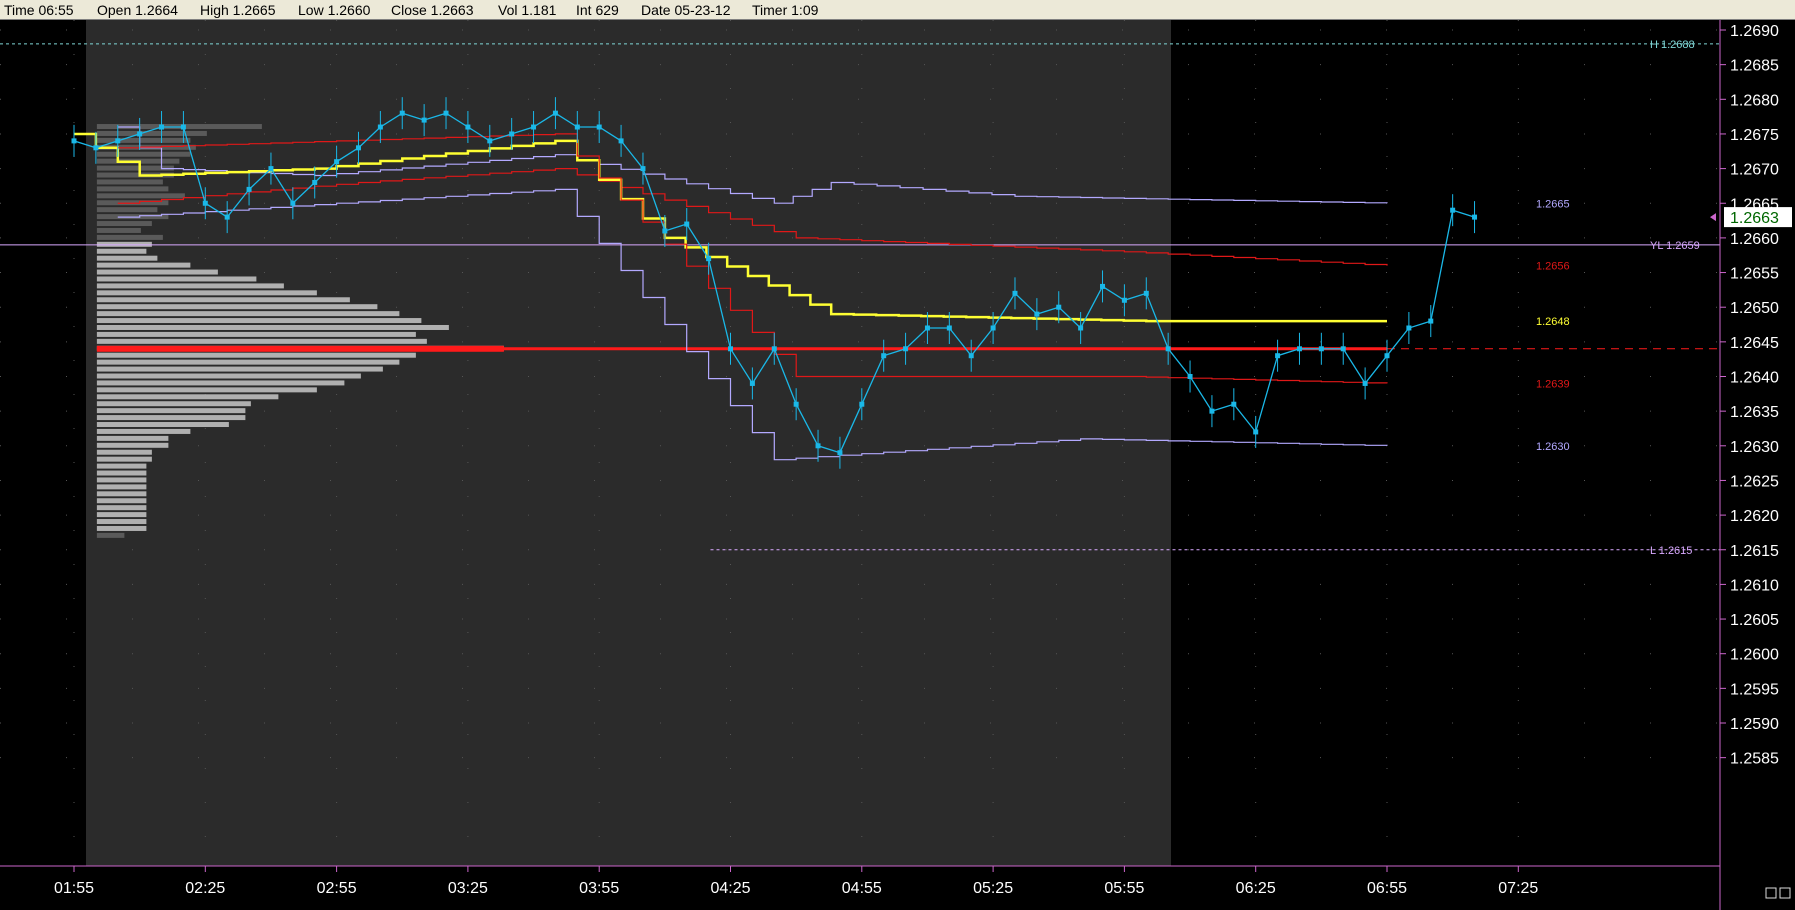 The width and height of the screenshot is (1795, 910). Describe the element at coordinates (1256, 888) in the screenshot. I see `x-tick-label: 06:25` at that location.